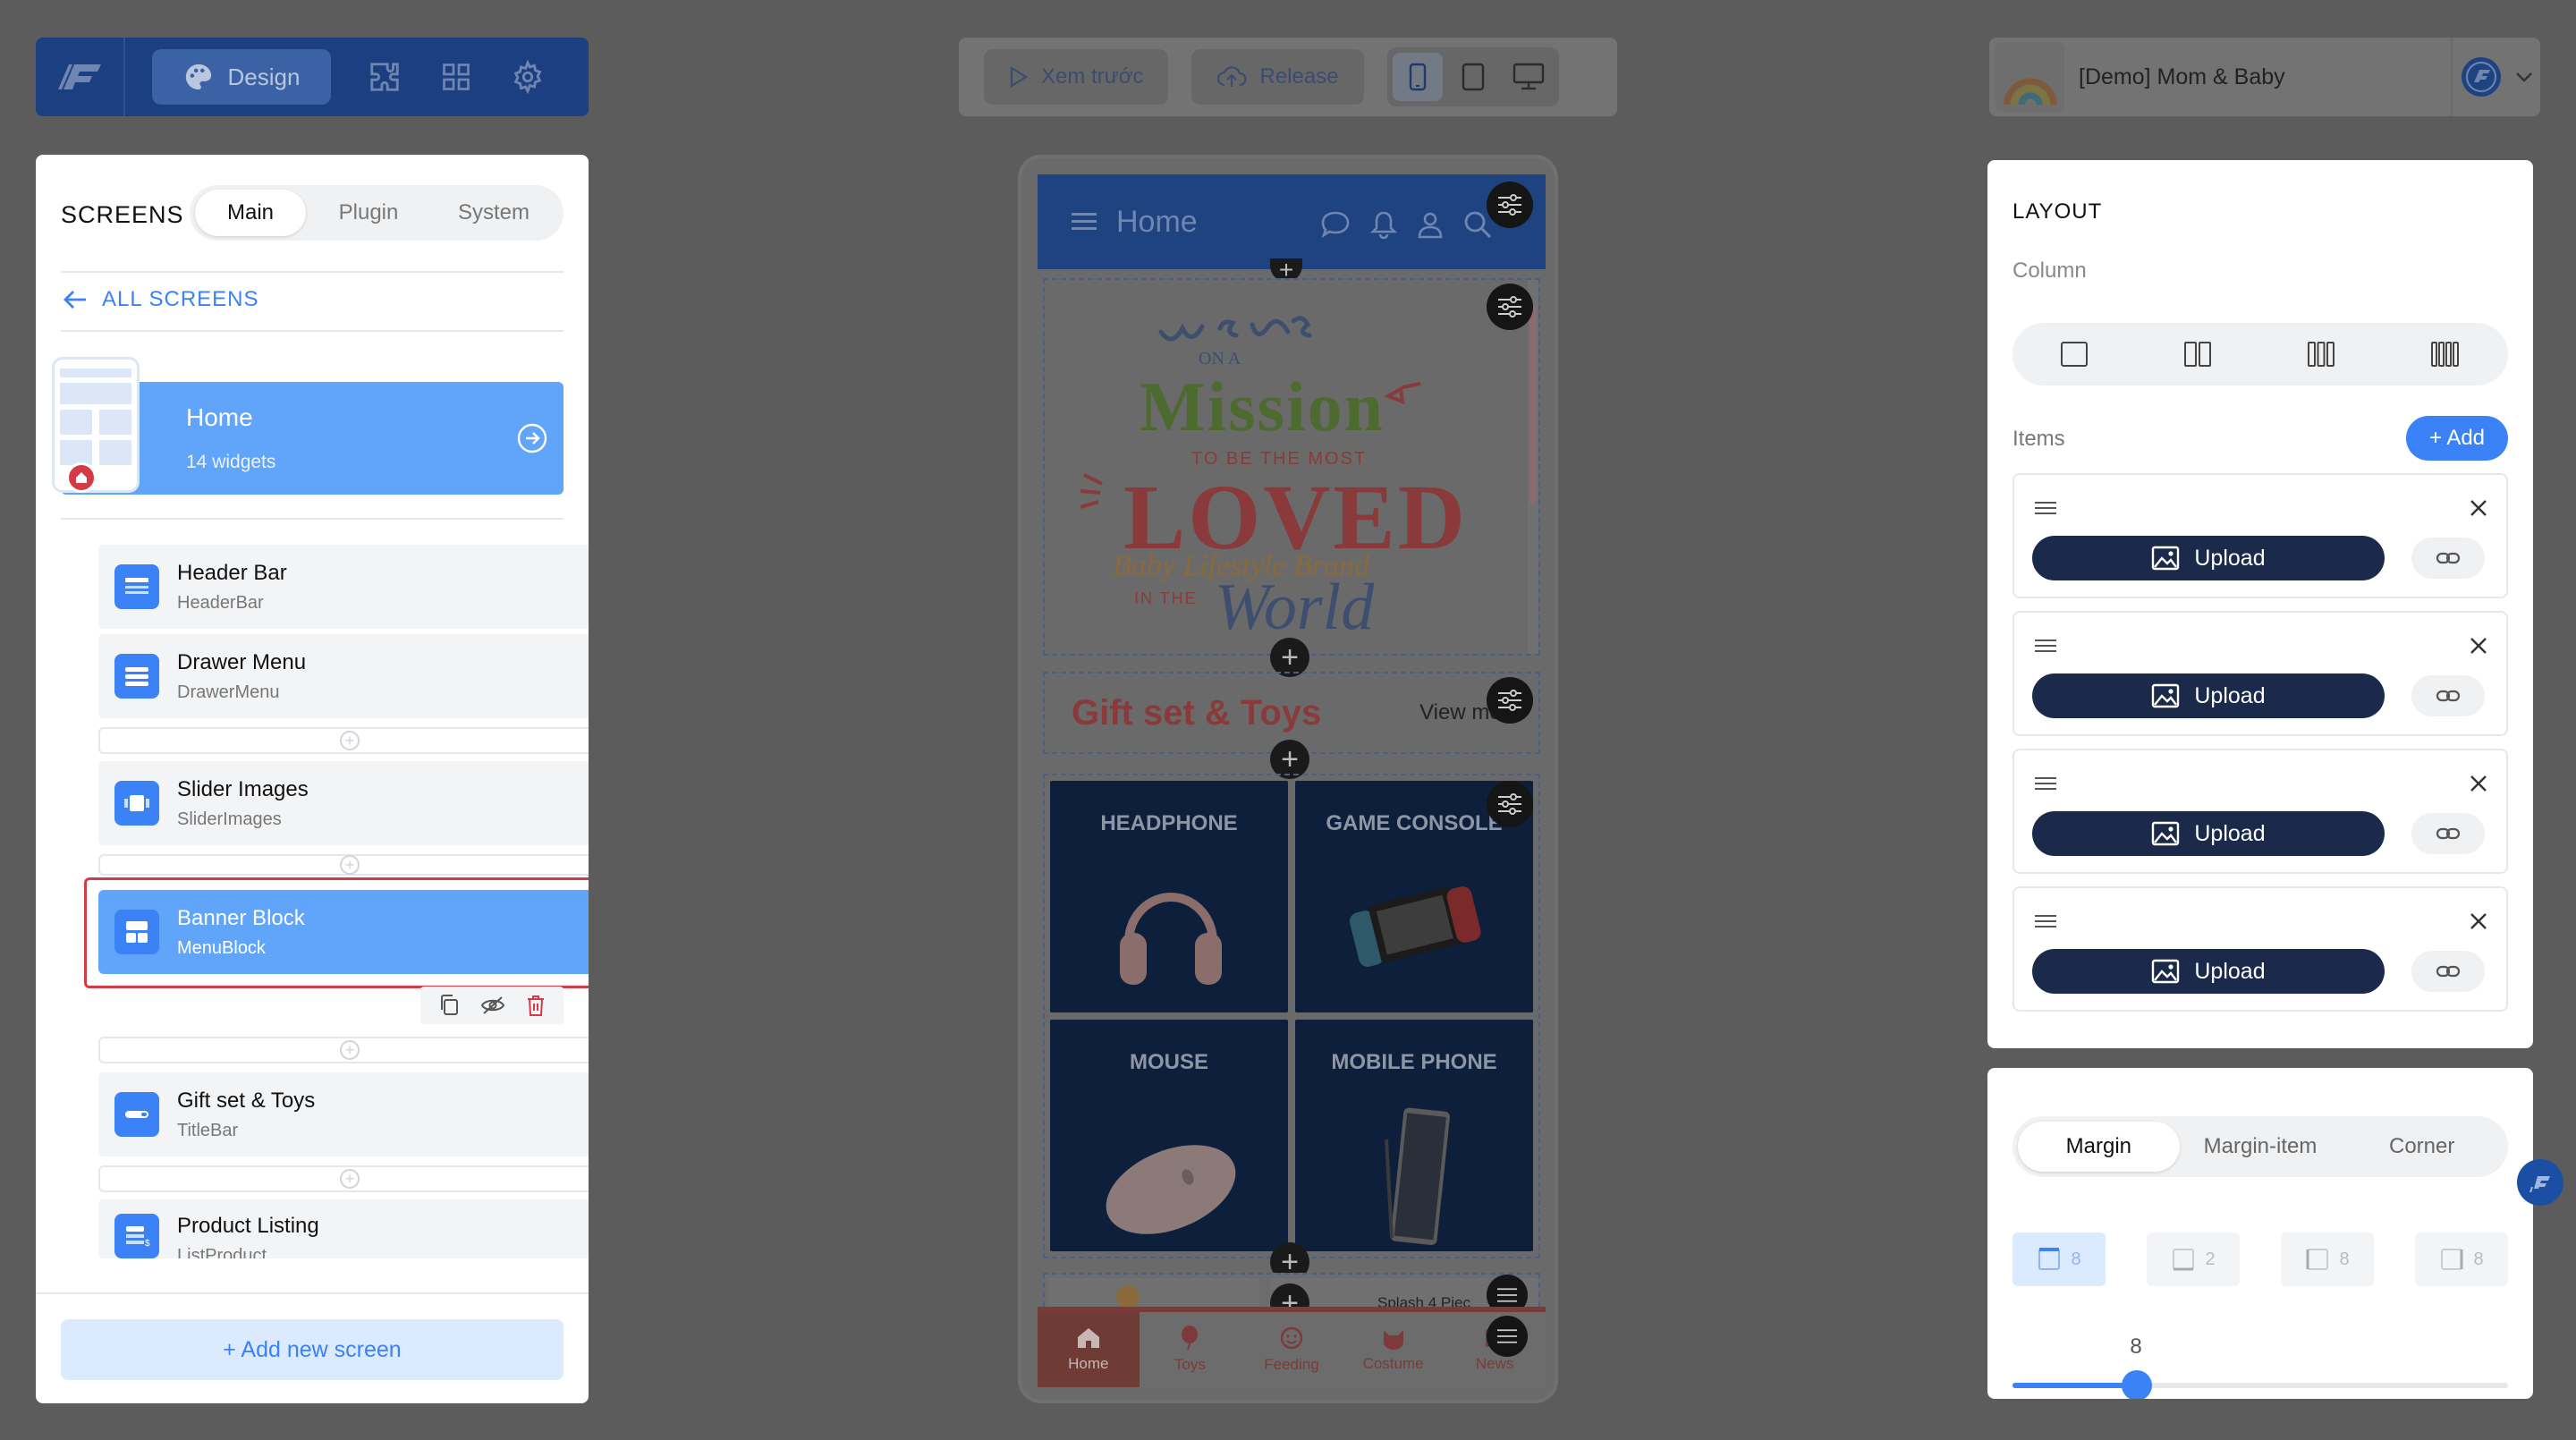 The image size is (2576, 1440). Describe the element at coordinates (528, 77) in the screenshot. I see `settings-gear-icon` at that location.